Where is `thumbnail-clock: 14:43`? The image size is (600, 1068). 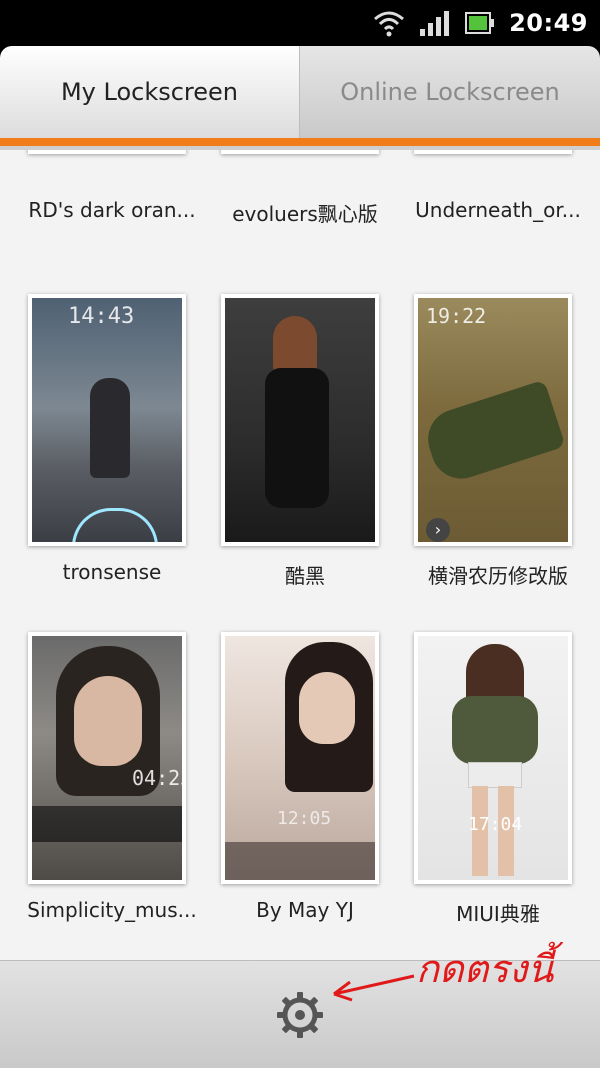 thumbnail-clock: 14:43 is located at coordinates (101, 316).